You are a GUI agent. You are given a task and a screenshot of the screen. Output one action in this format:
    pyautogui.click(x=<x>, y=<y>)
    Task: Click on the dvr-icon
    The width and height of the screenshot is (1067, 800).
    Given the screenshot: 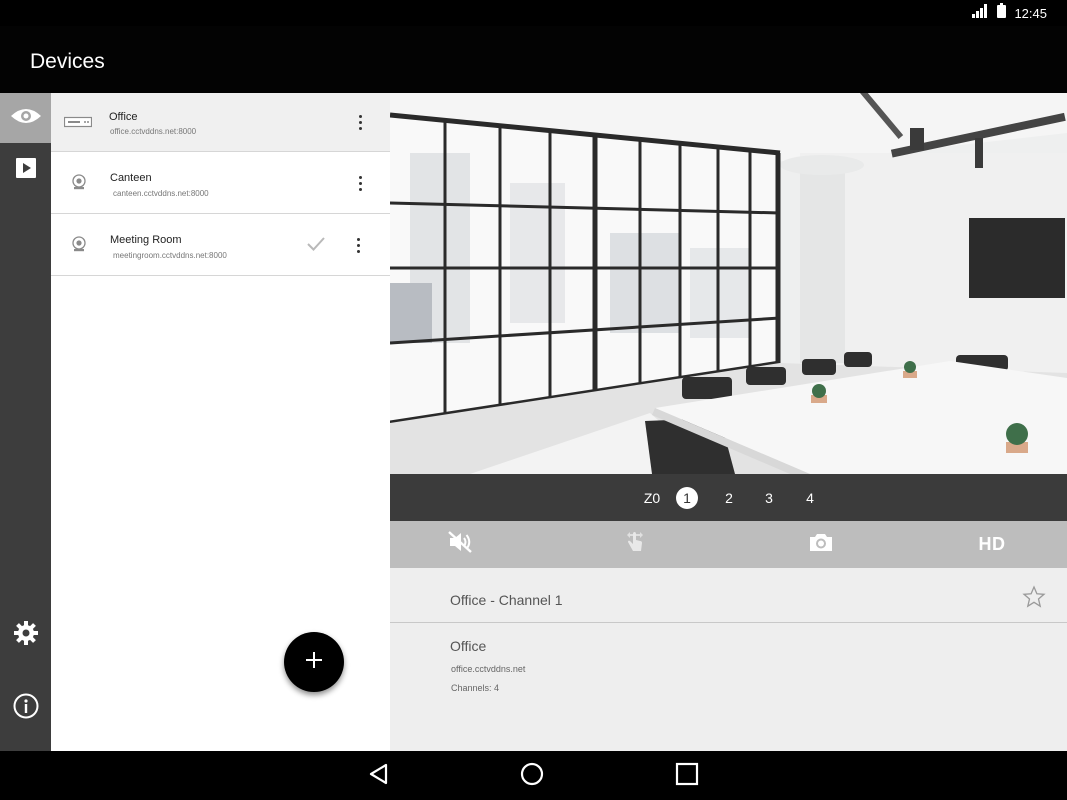 What is the action you would take?
    pyautogui.click(x=78, y=124)
    